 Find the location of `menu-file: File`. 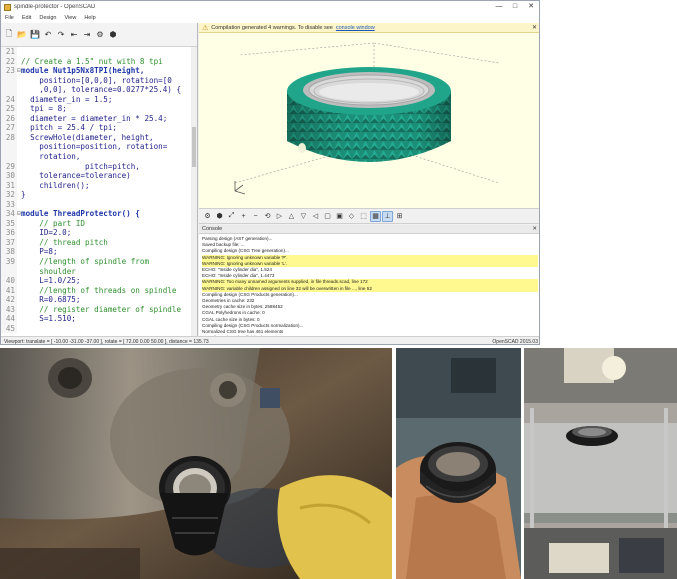

menu-file: File is located at coordinates (9, 18).